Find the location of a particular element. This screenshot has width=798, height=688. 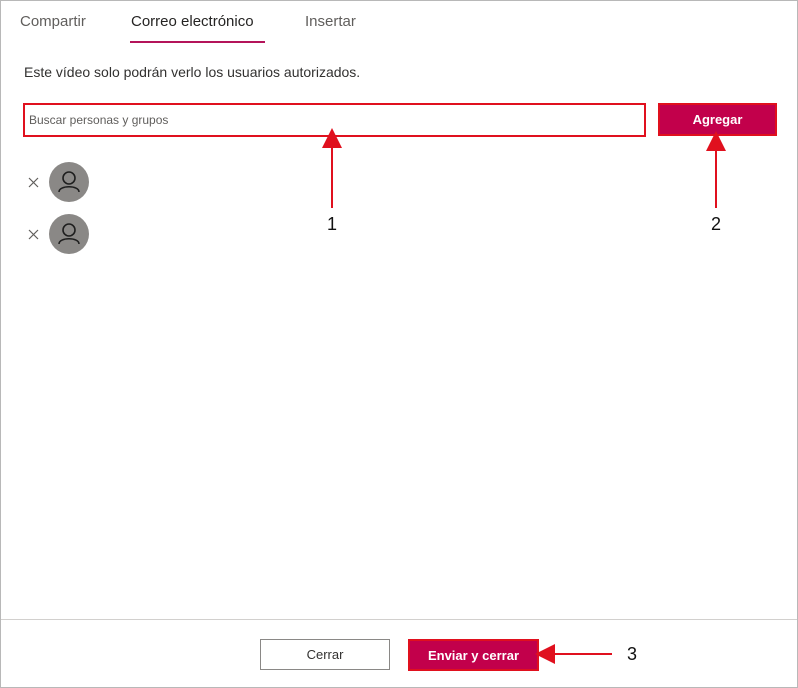

tab-compartir: Compartir is located at coordinates (53, 21).